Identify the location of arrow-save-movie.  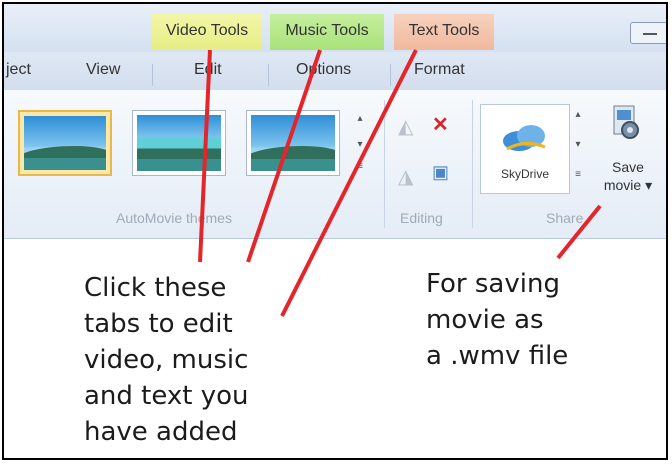
(579, 232).